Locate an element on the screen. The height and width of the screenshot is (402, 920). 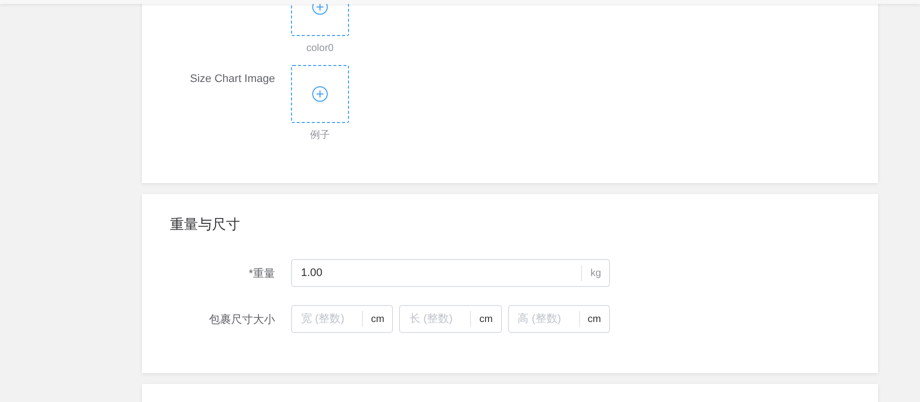
plus-icon is located at coordinates (320, 94).